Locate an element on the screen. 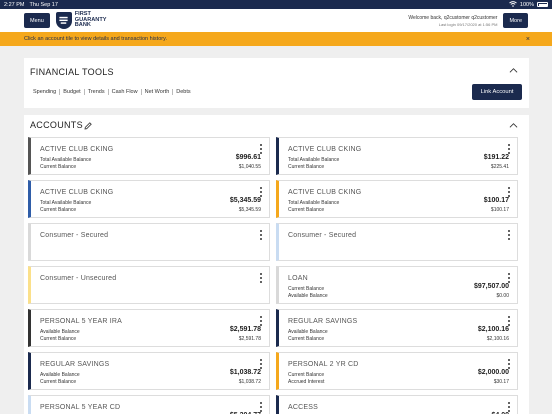  status-date: Thu Sep 17 is located at coordinates (43, 4).